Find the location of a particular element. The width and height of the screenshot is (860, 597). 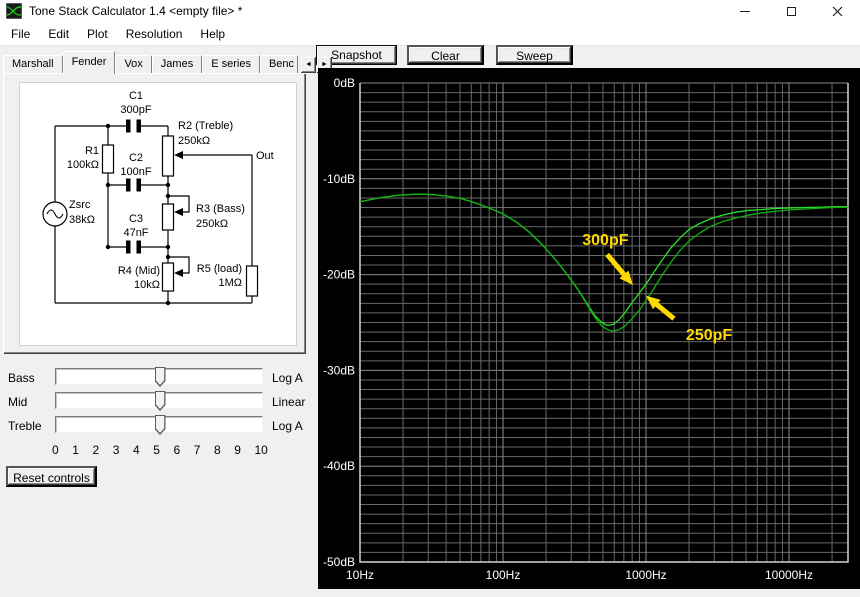

r1-value-label: 100kΩ is located at coordinates (83, 165).